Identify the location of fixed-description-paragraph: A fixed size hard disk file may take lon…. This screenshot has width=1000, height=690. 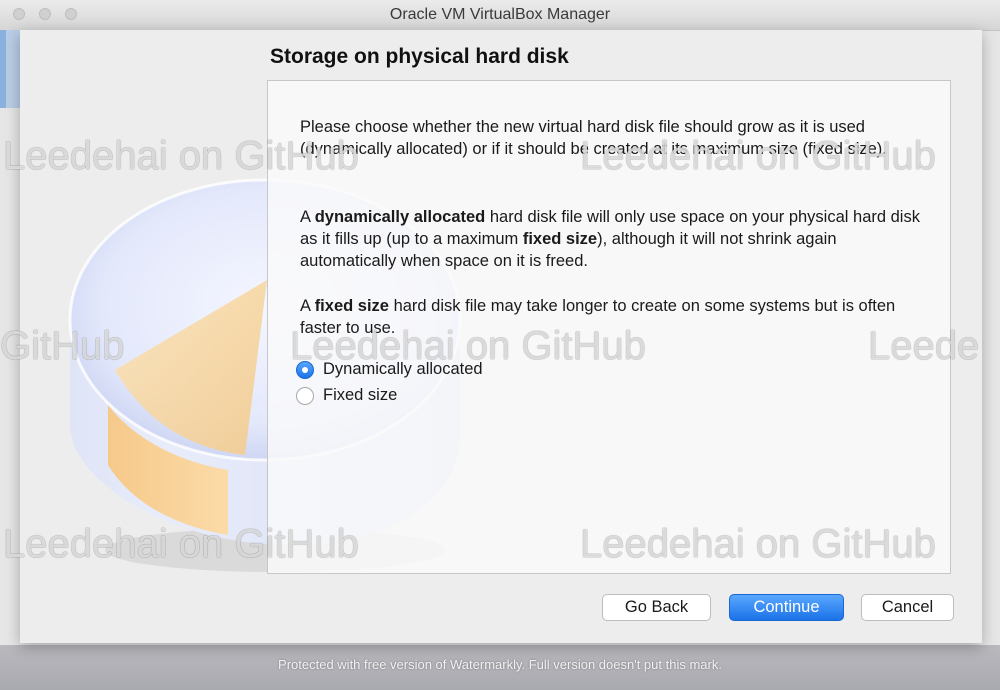
(598, 317).